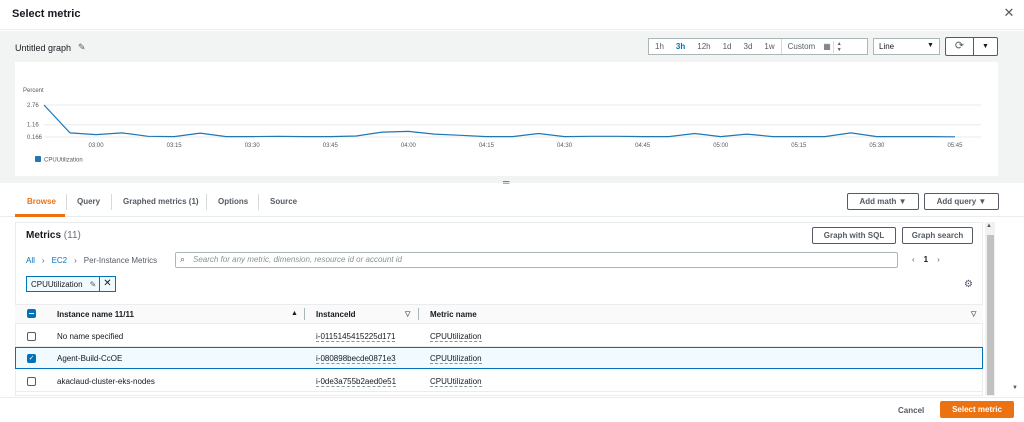 The height and width of the screenshot is (422, 1024). What do you see at coordinates (331, 146) in the screenshot?
I see `x-tick-label: 03:45` at bounding box center [331, 146].